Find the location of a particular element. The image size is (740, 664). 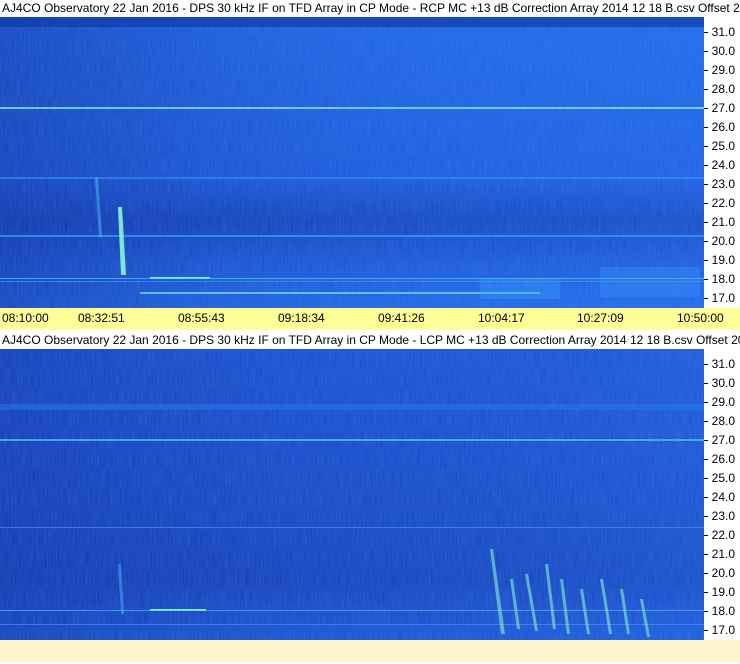

time-tick-label: 09:18:34 is located at coordinates (301, 318).